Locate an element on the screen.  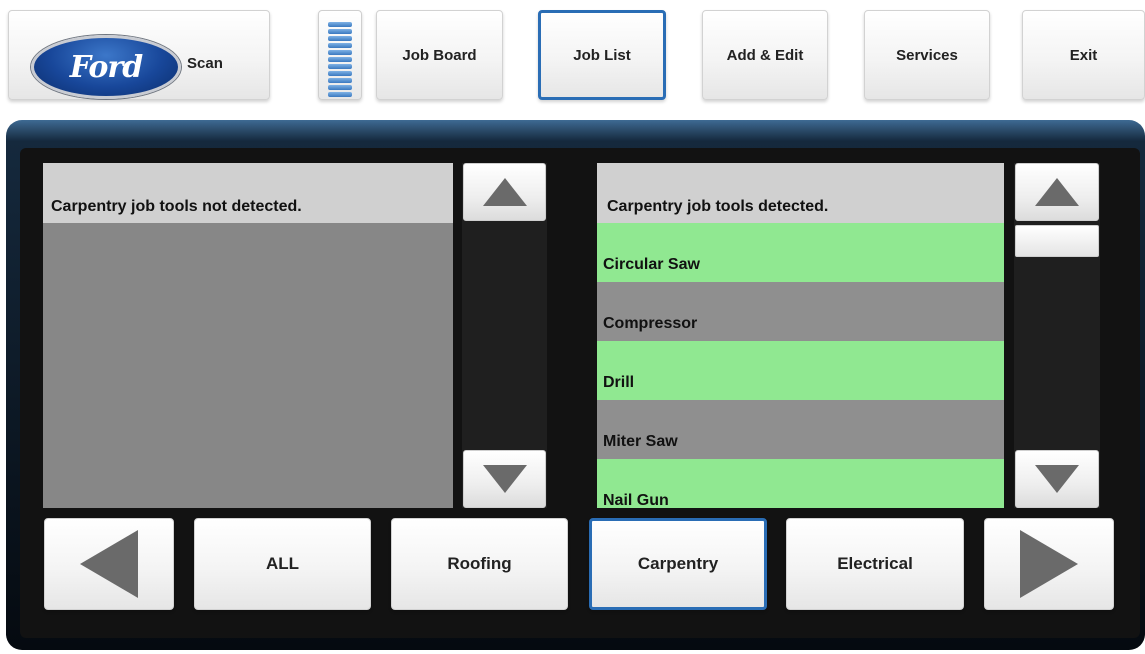
tool-label: Miter Saw is located at coordinates (640, 441).